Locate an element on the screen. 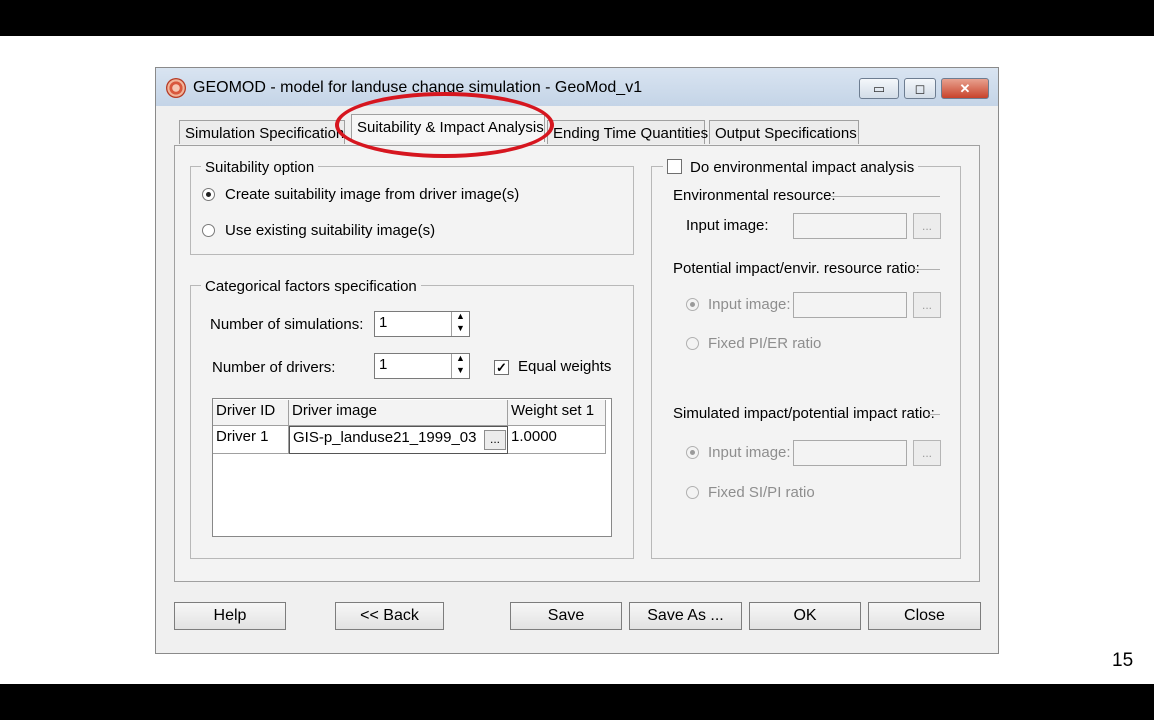 Image resolution: width=1154 pixels, height=720 pixels. num-drivers-value: 1 is located at coordinates (383, 364).